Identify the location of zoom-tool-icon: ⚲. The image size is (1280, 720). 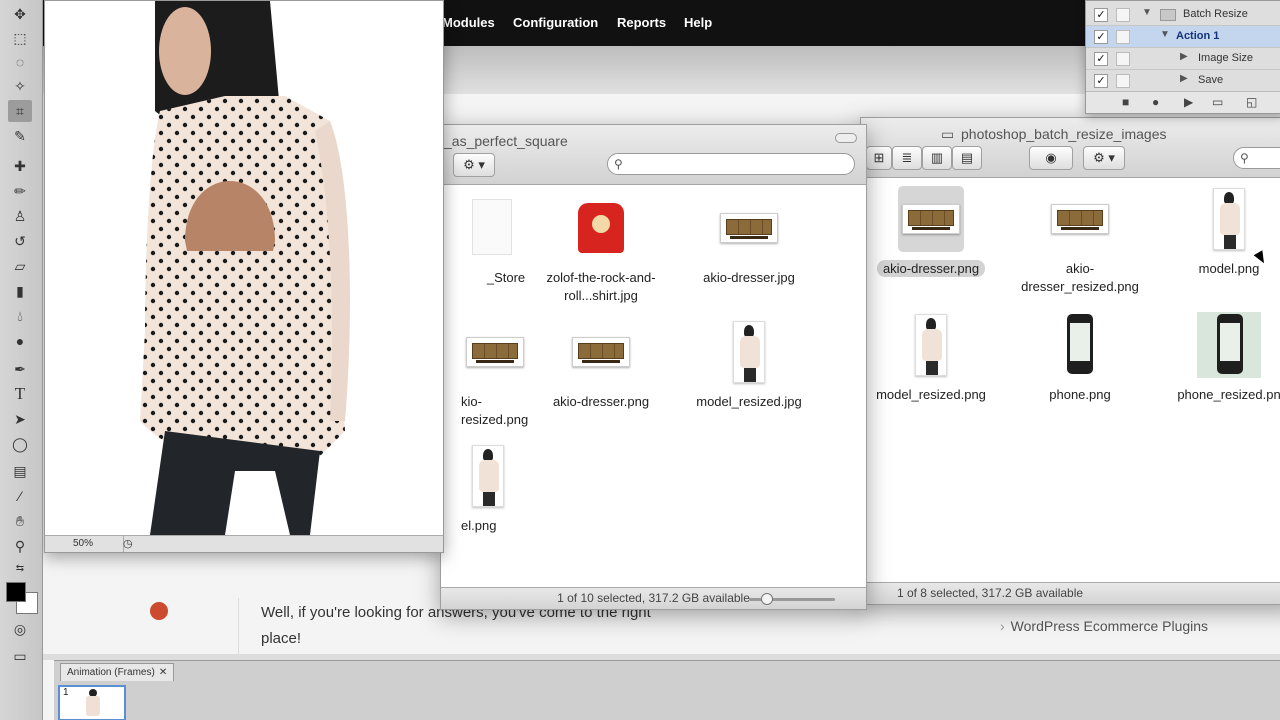
(20, 546).